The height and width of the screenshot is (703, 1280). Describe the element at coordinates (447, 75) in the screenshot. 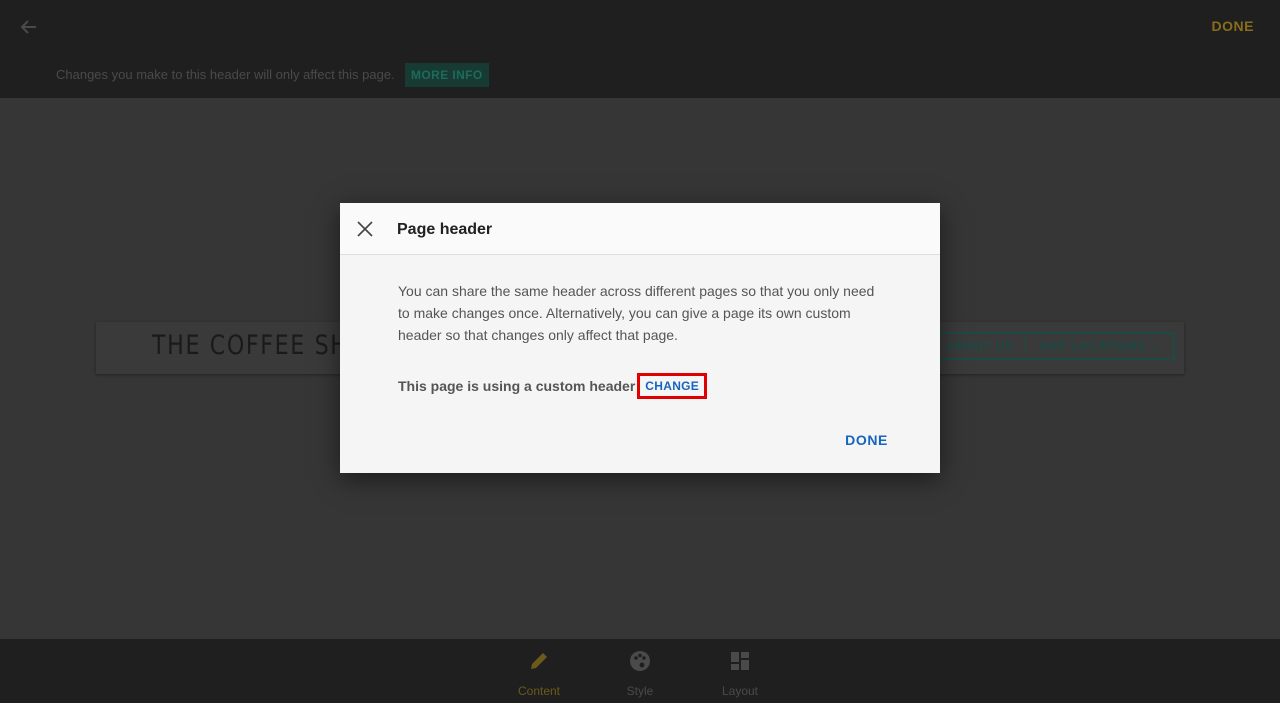

I see `more-info-button: MORE INFO` at that location.